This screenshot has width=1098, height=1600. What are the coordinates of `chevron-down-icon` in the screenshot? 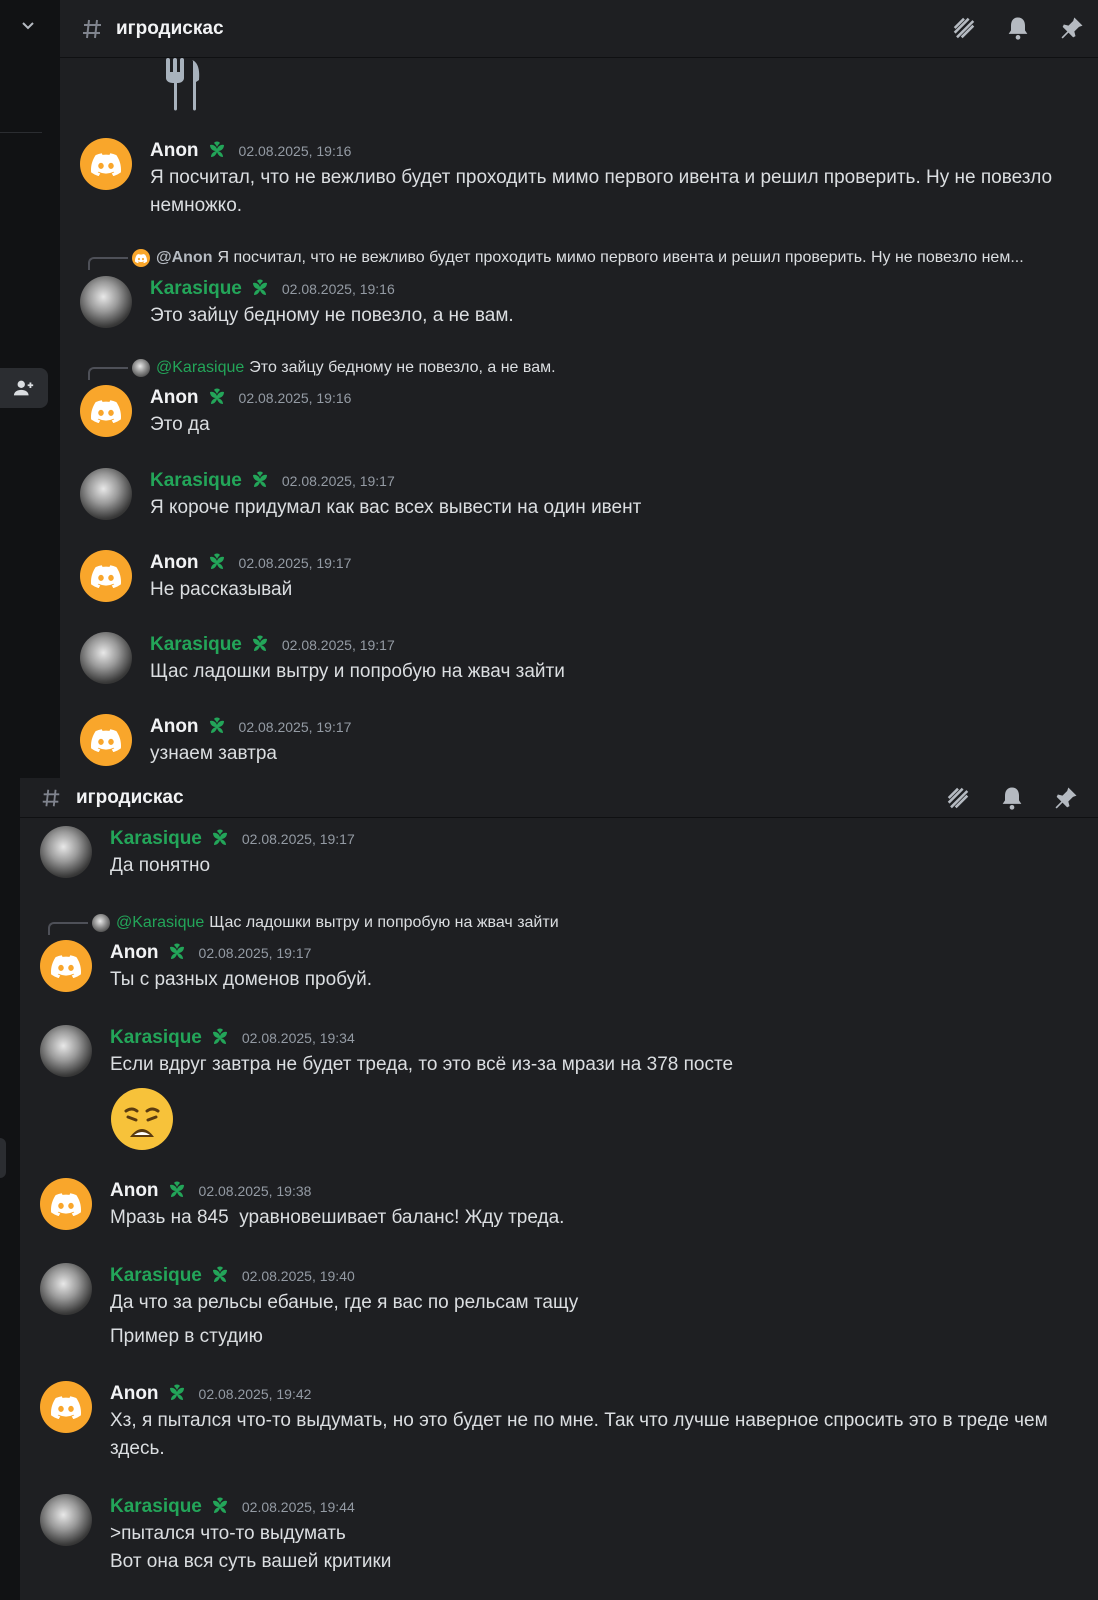 It's located at (28, 26).